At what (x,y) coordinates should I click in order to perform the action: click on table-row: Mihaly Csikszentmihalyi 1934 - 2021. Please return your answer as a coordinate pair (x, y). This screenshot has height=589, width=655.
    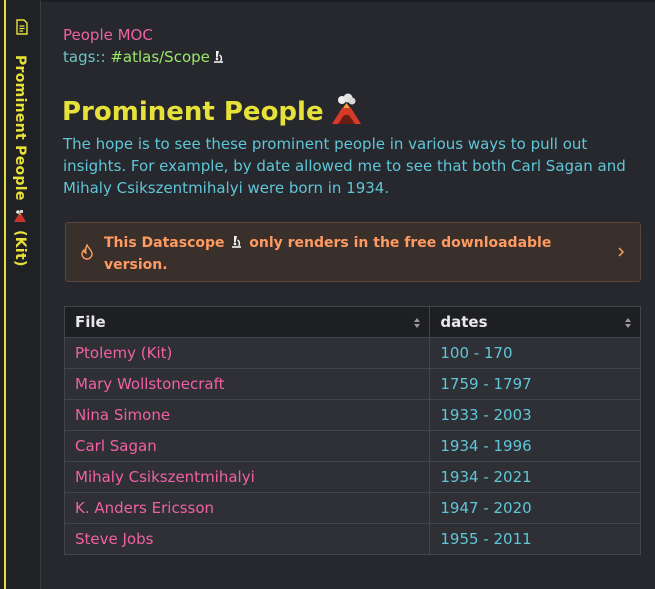
    Looking at the image, I should click on (352, 477).